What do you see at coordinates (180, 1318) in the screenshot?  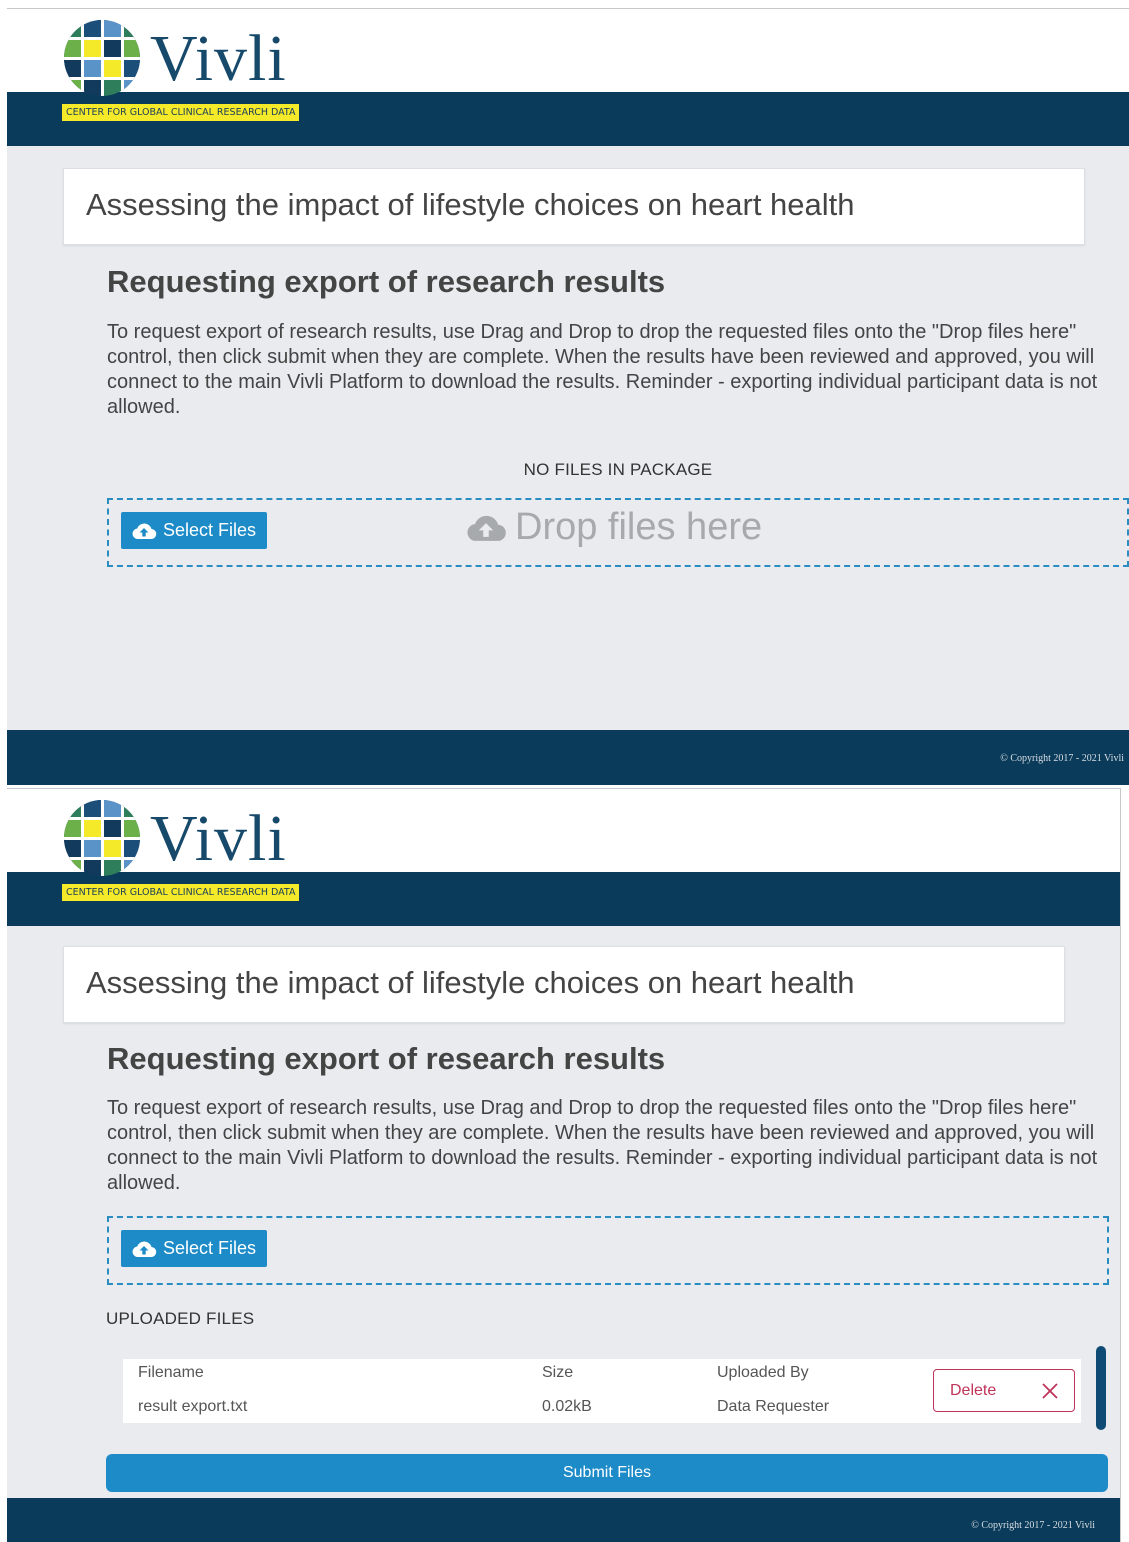 I see `uploaded-files-heading: UPLOADED FILES` at bounding box center [180, 1318].